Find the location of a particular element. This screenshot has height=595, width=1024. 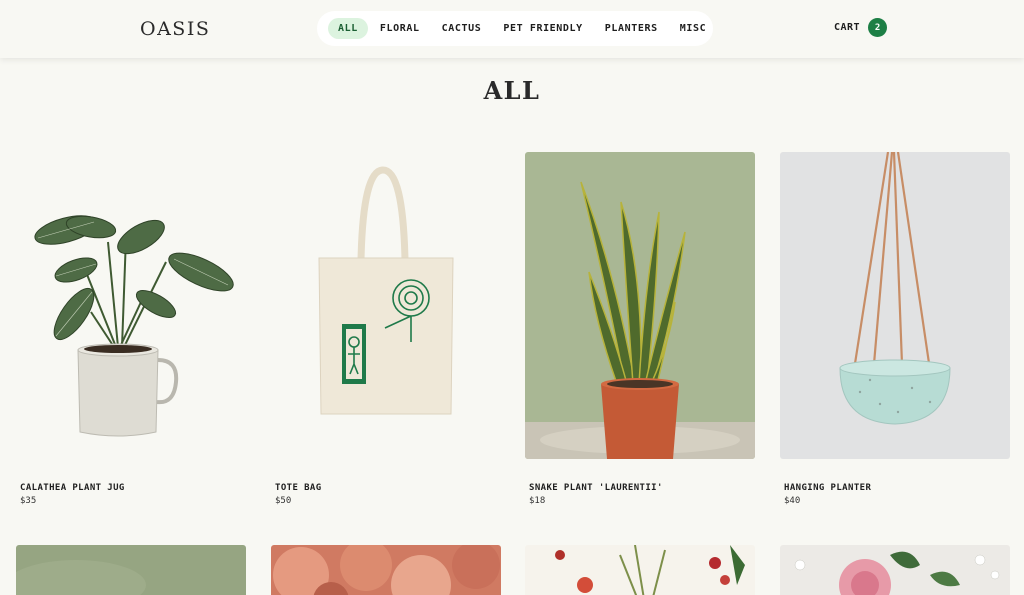

site-logo: OASIS is located at coordinates (175, 29).